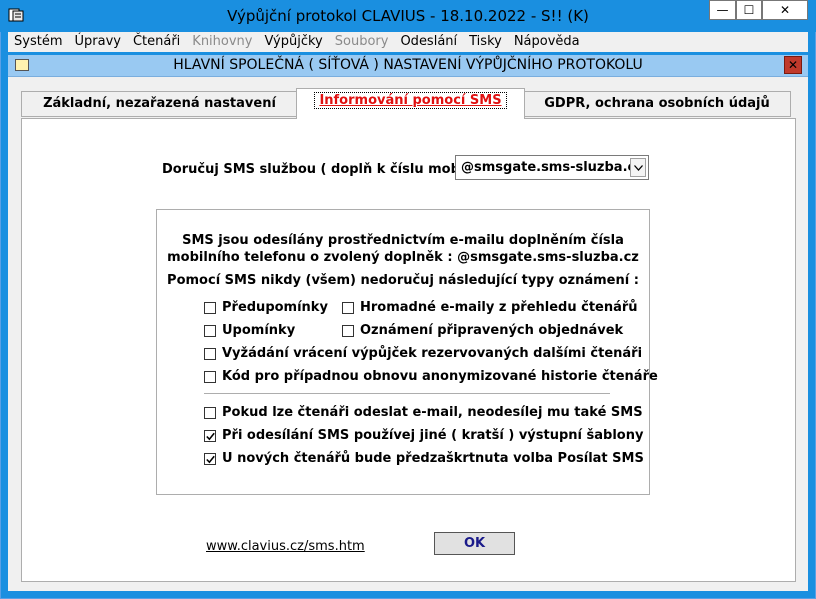 The image size is (816, 599). I want to click on maximize-icon: ☐, so click(749, 10).